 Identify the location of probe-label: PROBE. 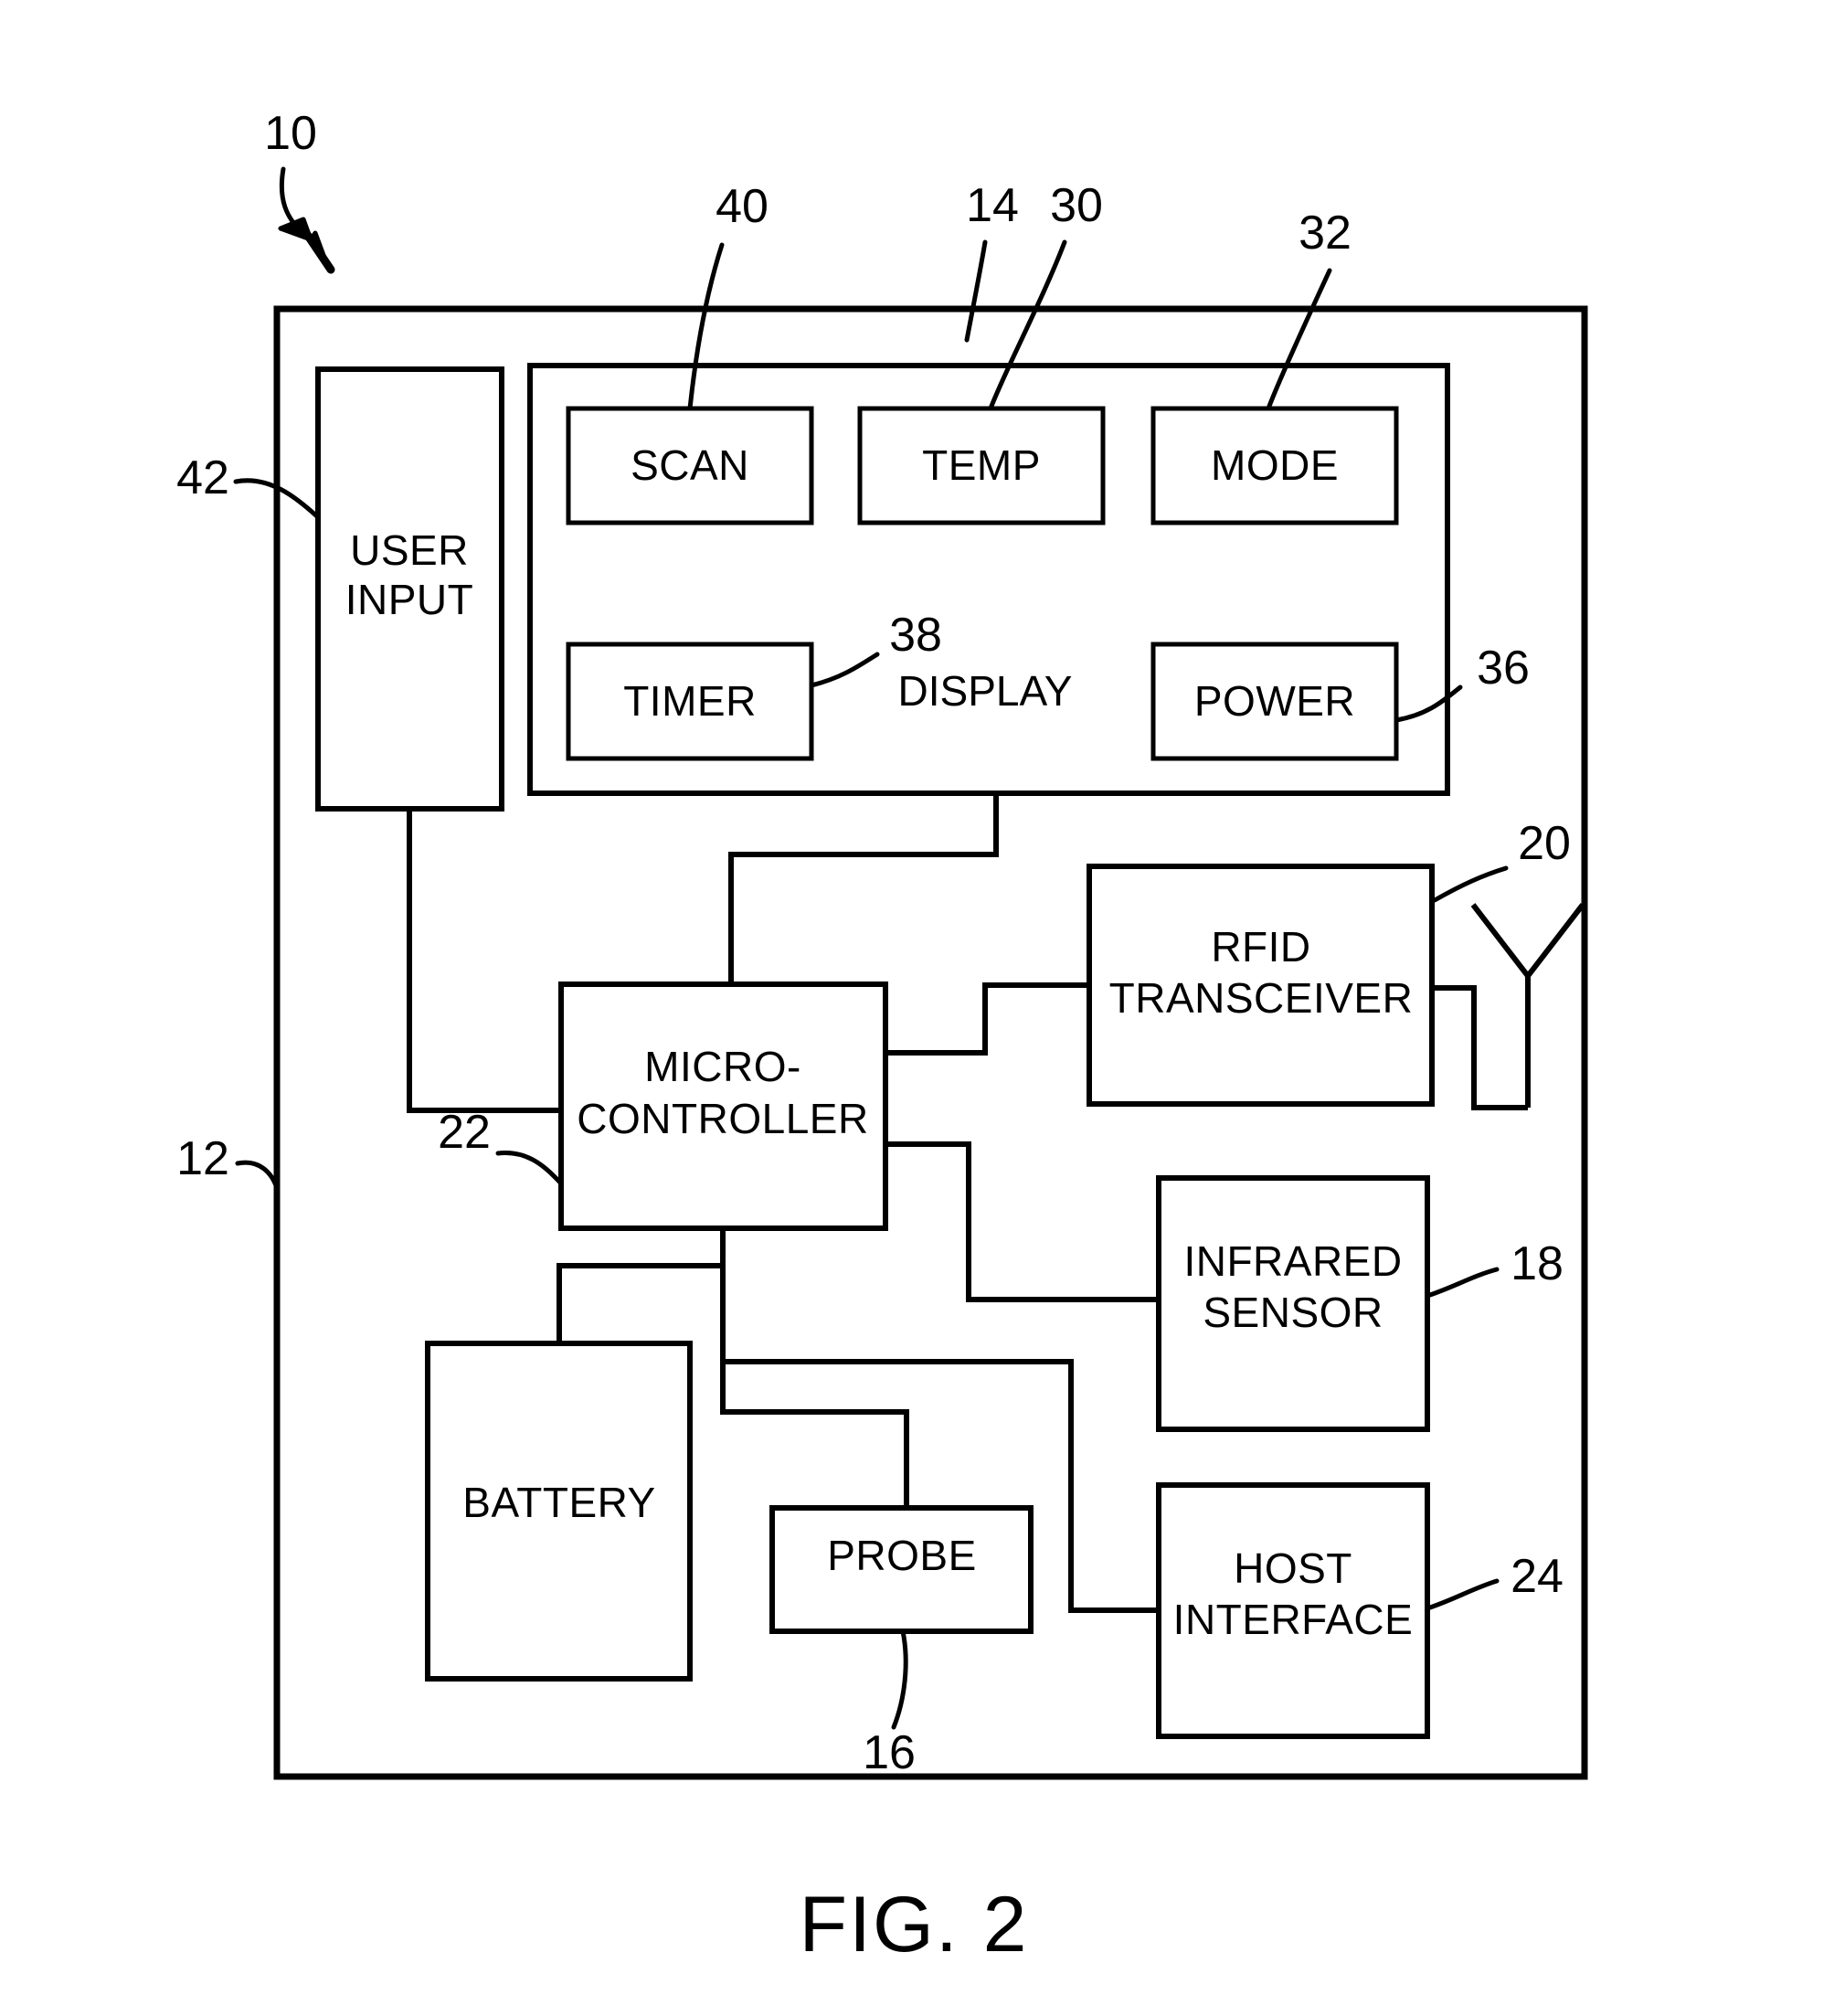
(902, 1556).